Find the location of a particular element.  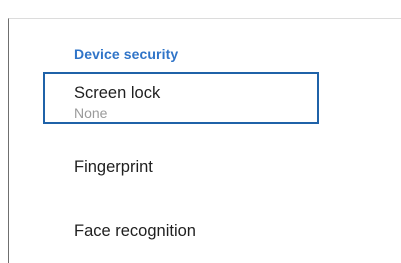

screen-lock-title: Screen lock is located at coordinates (117, 93).